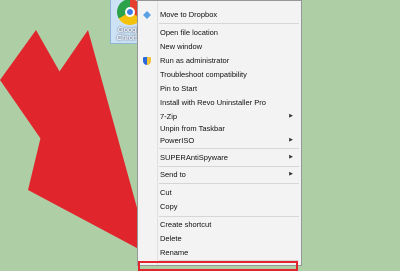  What do you see at coordinates (219, 32) in the screenshot?
I see `menu-item-open-file-location: Open file location` at bounding box center [219, 32].